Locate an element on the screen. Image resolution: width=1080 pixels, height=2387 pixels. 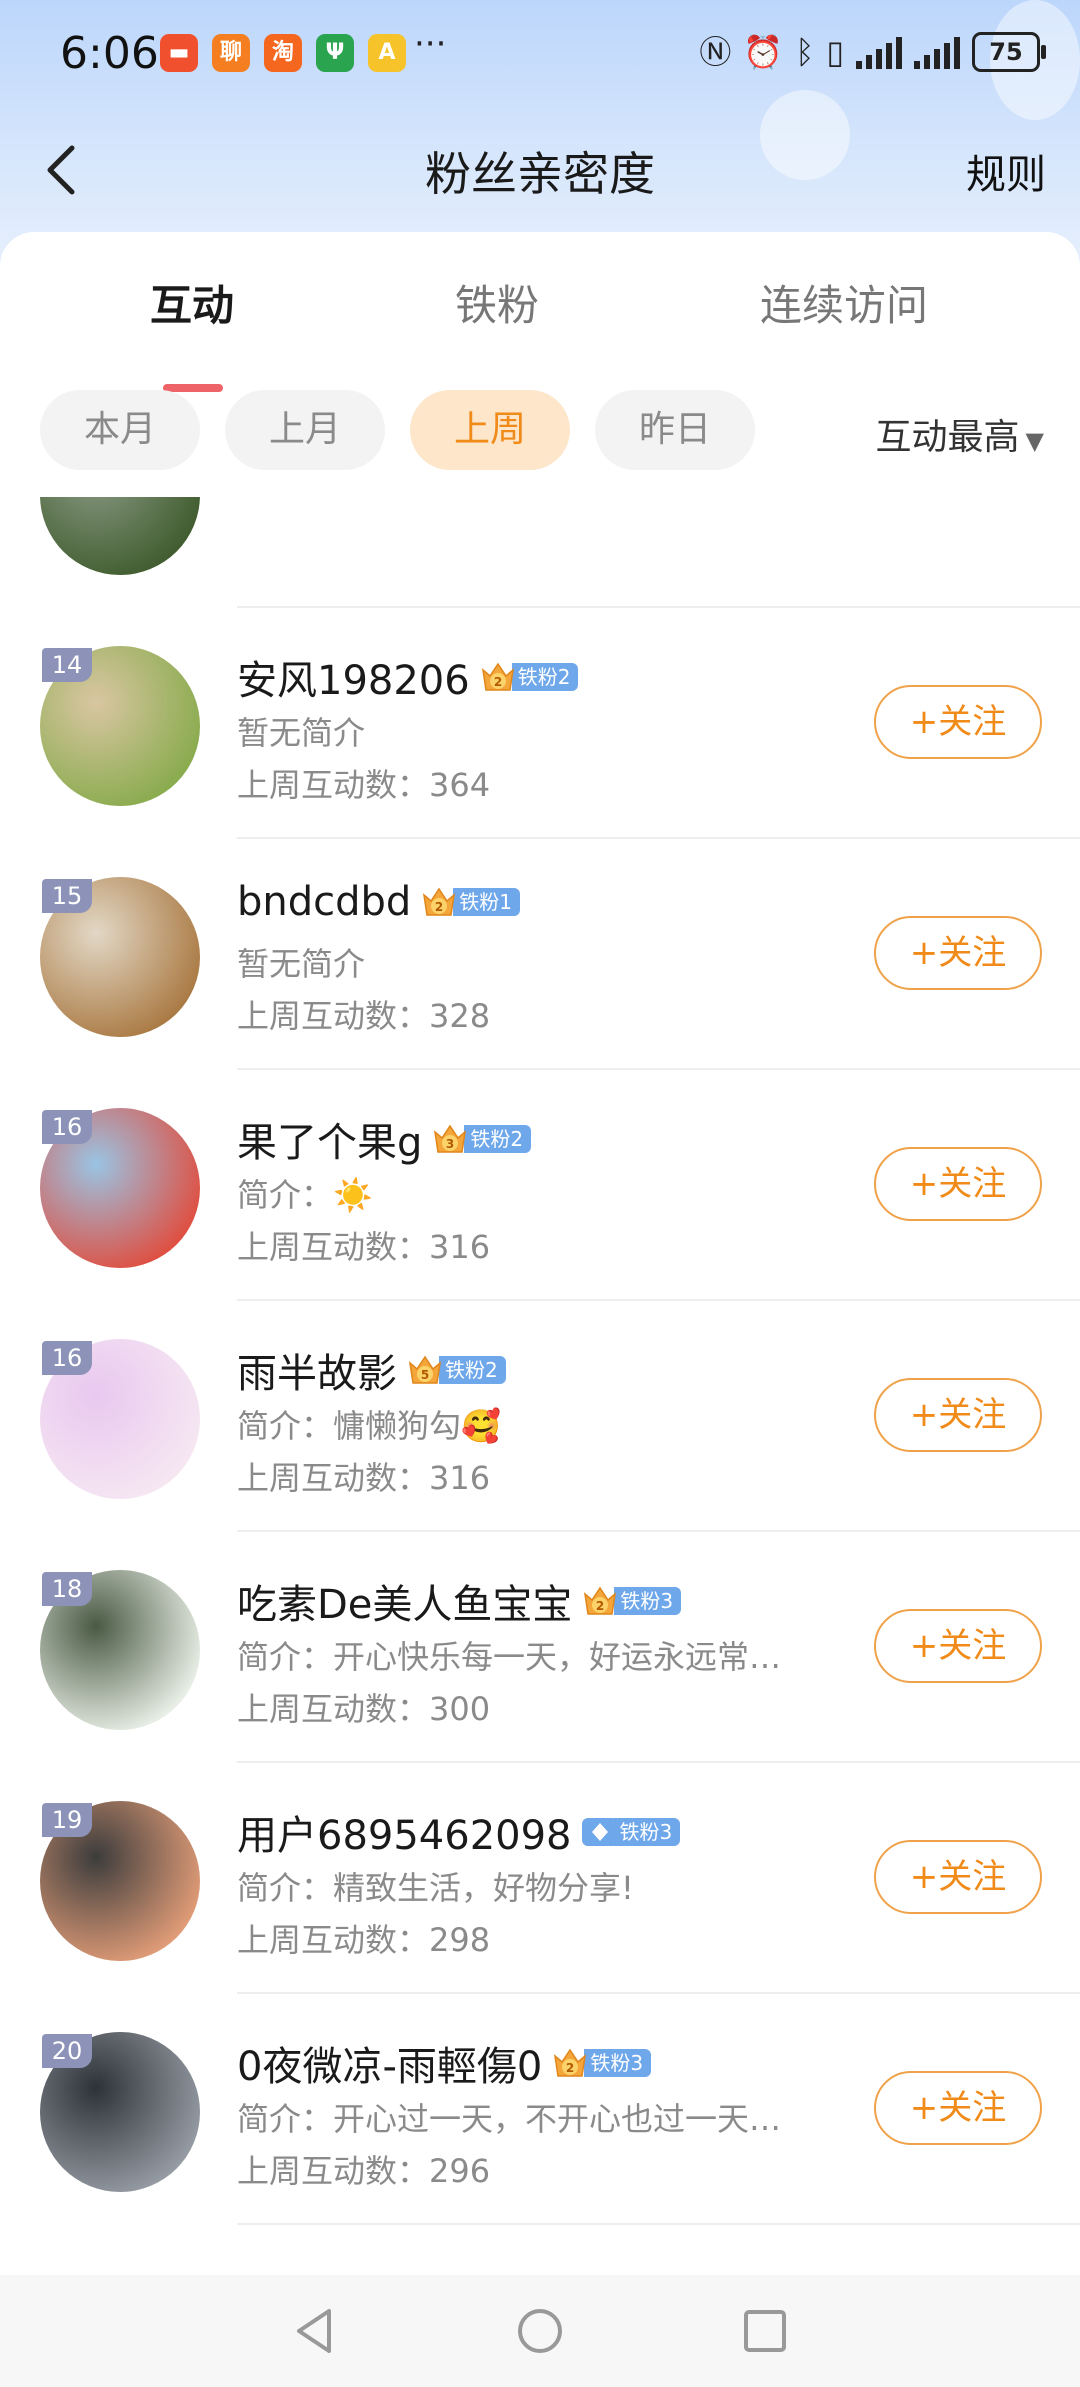
tab-consecutive-visits: 连续访问 is located at coordinates (844, 302).